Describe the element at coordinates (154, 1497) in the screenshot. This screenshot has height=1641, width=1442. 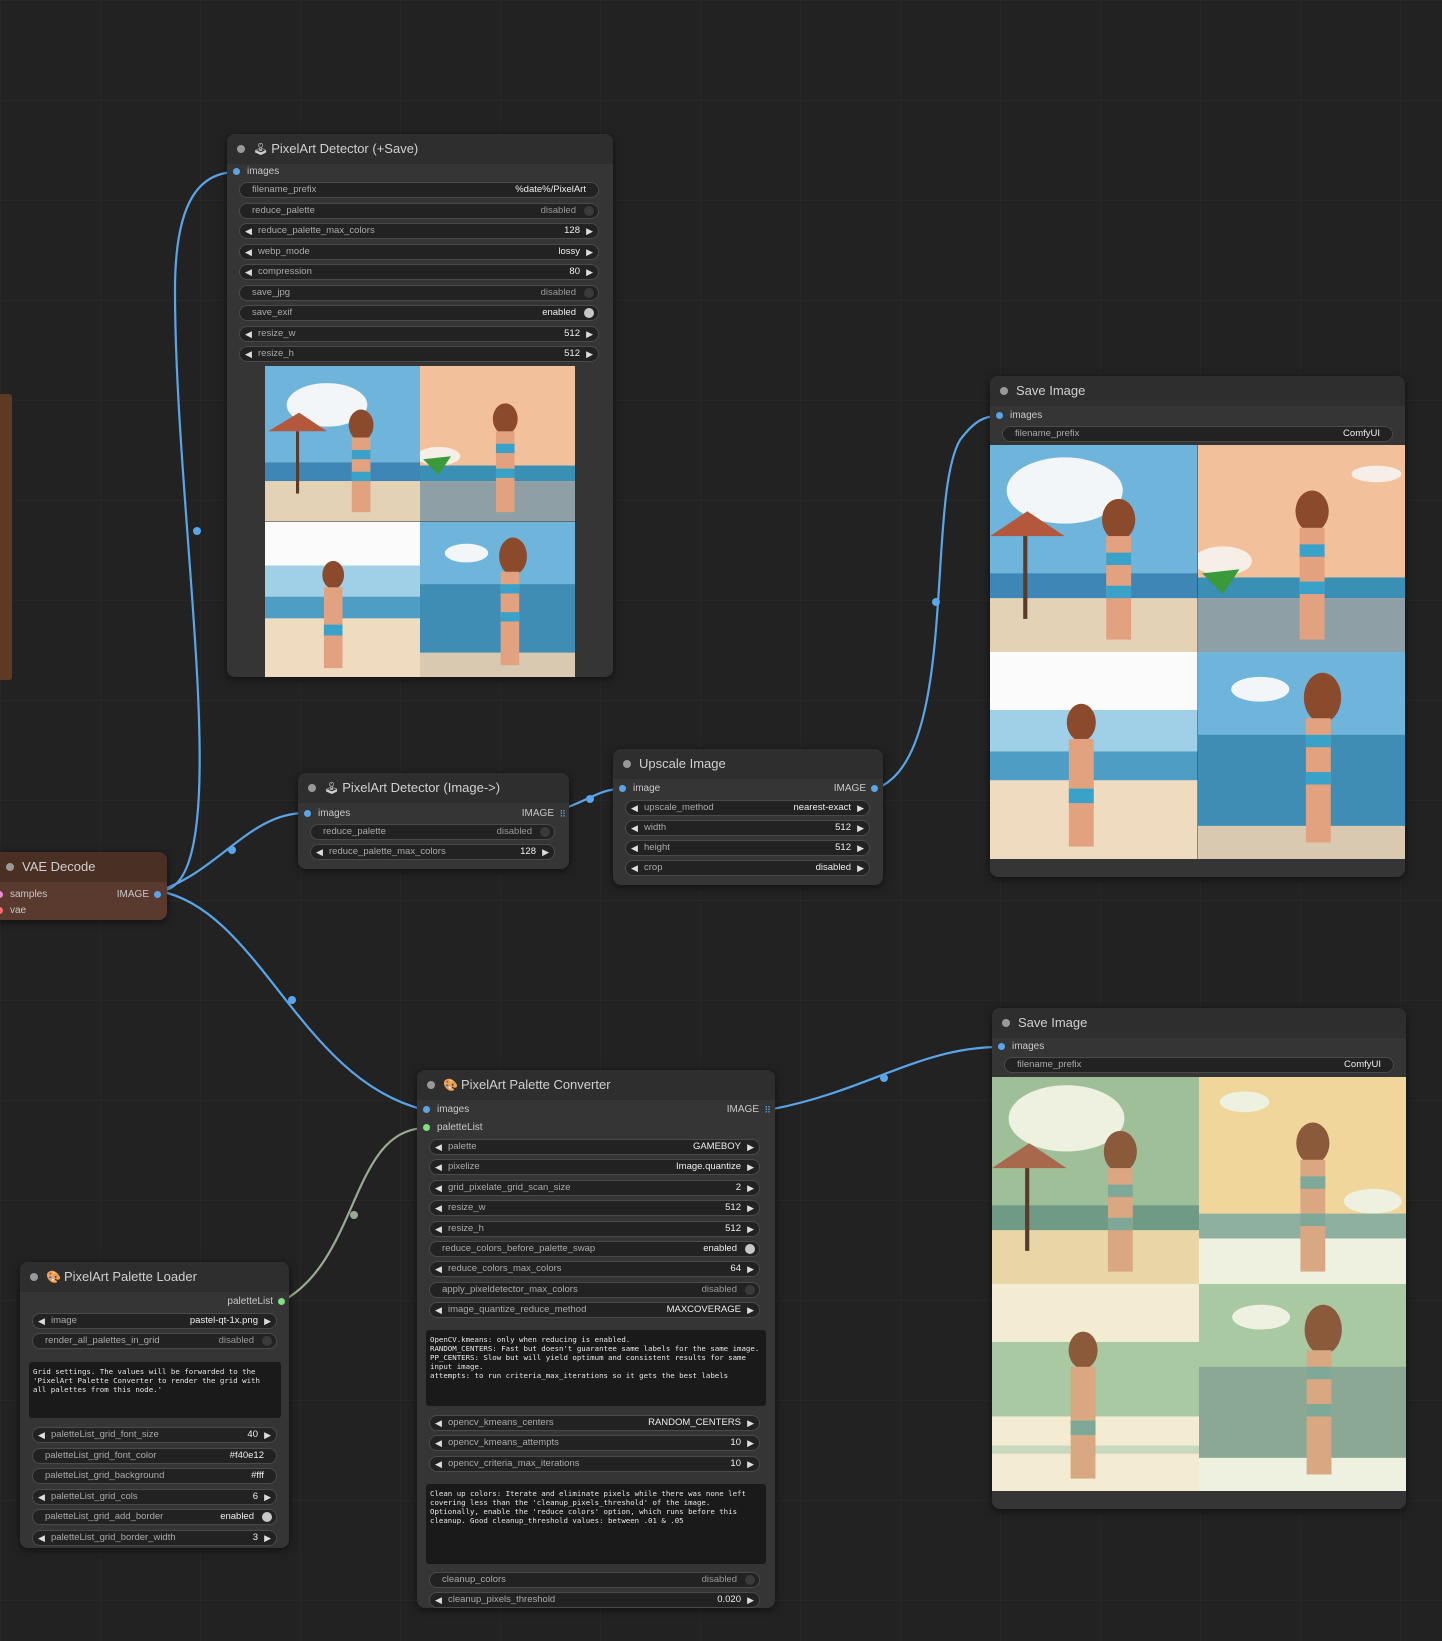
I see `grid-cols-stepper: ◀ paletteList_grid_cols 6 ▶` at that location.